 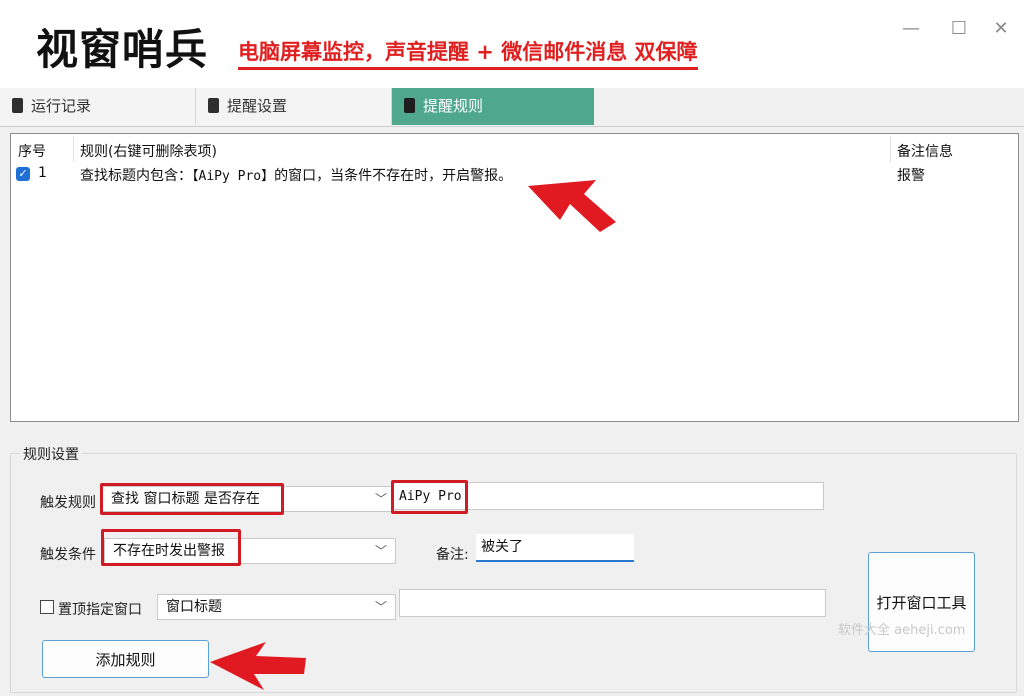 I want to click on tab-label: 运行记录, so click(x=61, y=106).